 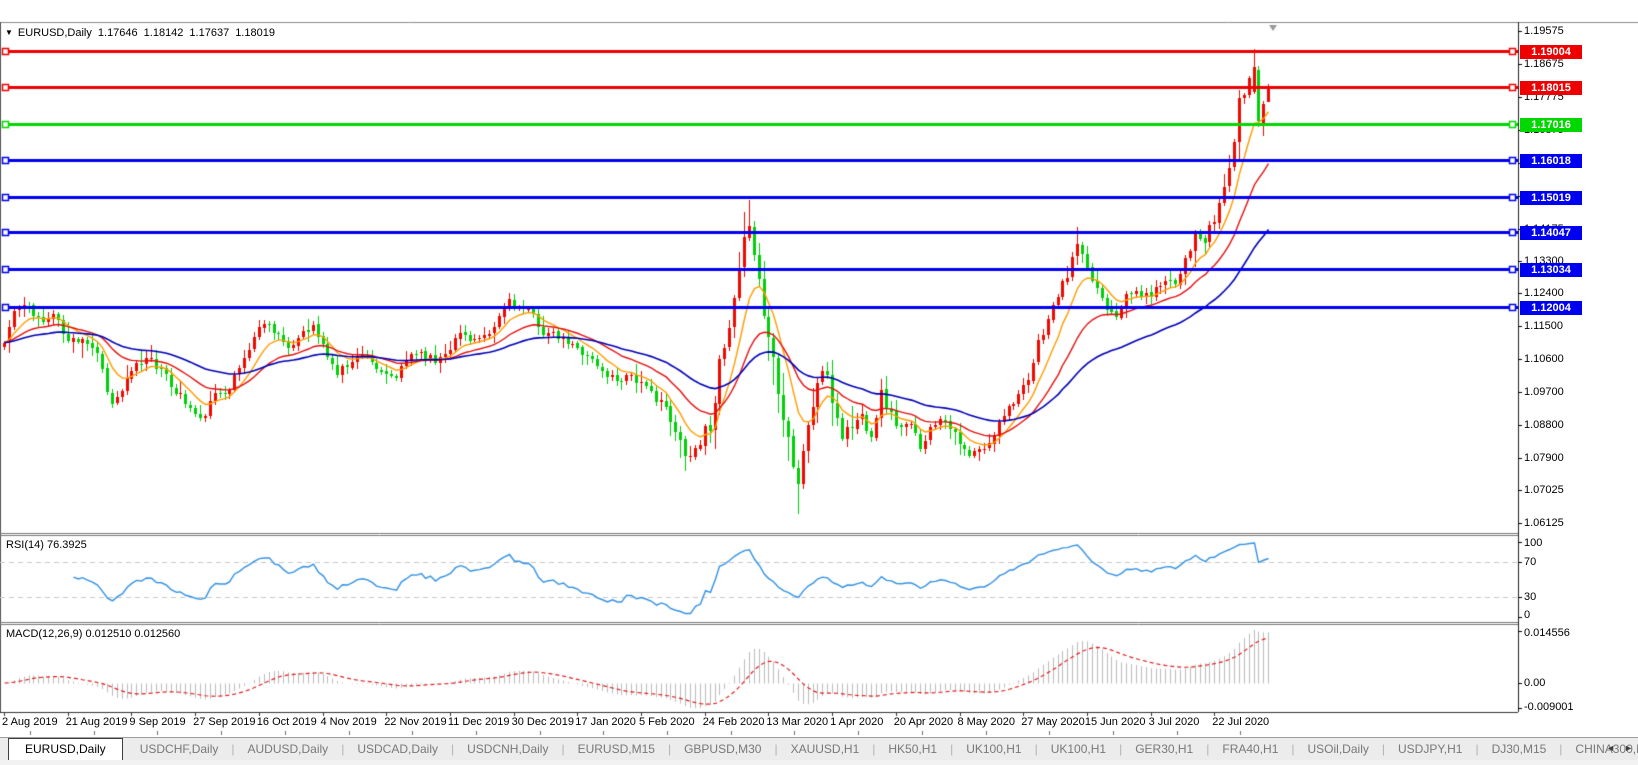 What do you see at coordinates (348, 722) in the screenshot?
I see `date-label: 4 Nov 2019` at bounding box center [348, 722].